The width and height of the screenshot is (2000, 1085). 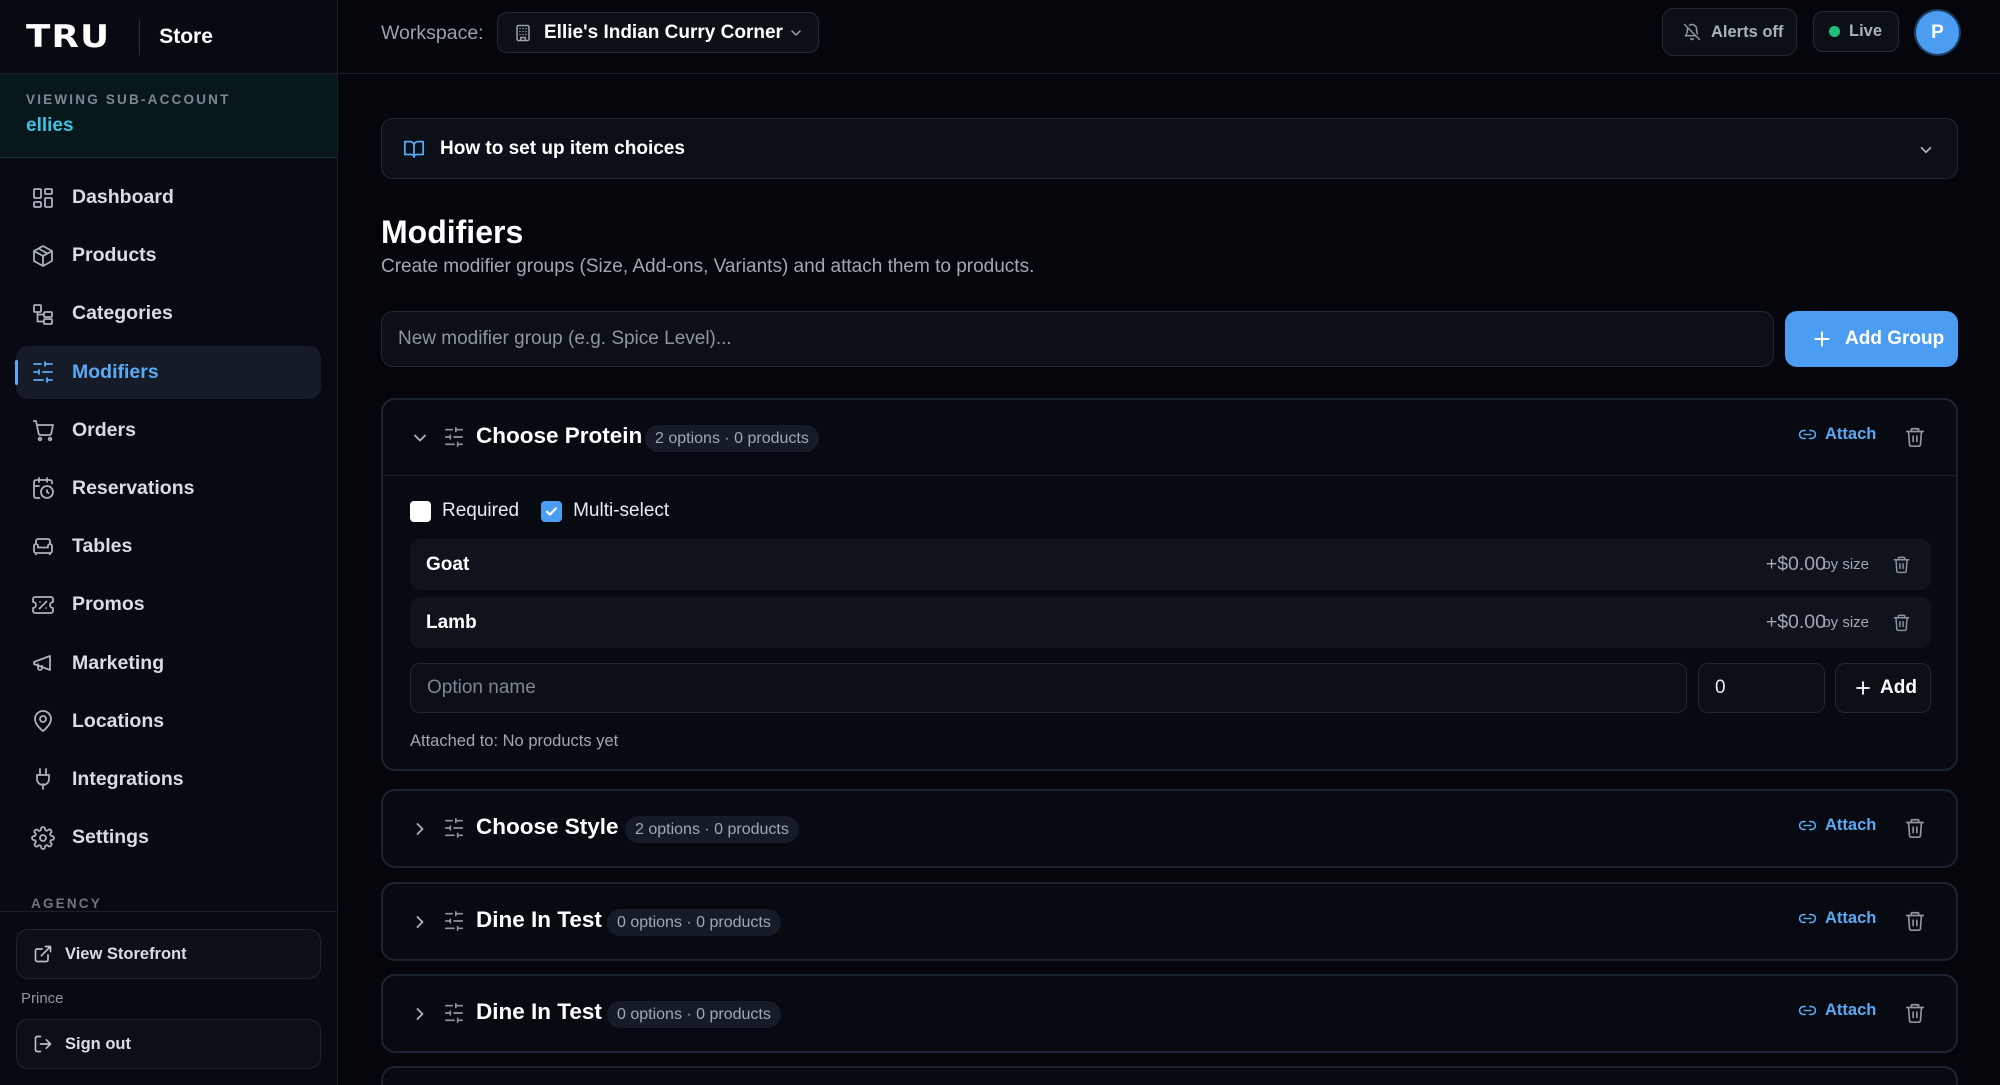 I want to click on sidebar-item-orders: Orders, so click(x=168, y=430).